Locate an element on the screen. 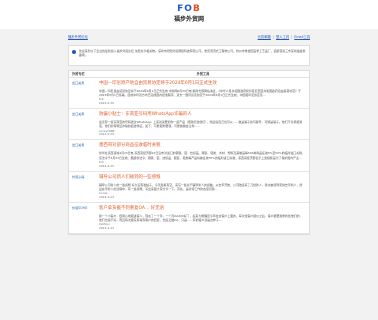  tool-links: 元初邮箱 | 登入工具 | Email工具 is located at coordinates (283, 37).